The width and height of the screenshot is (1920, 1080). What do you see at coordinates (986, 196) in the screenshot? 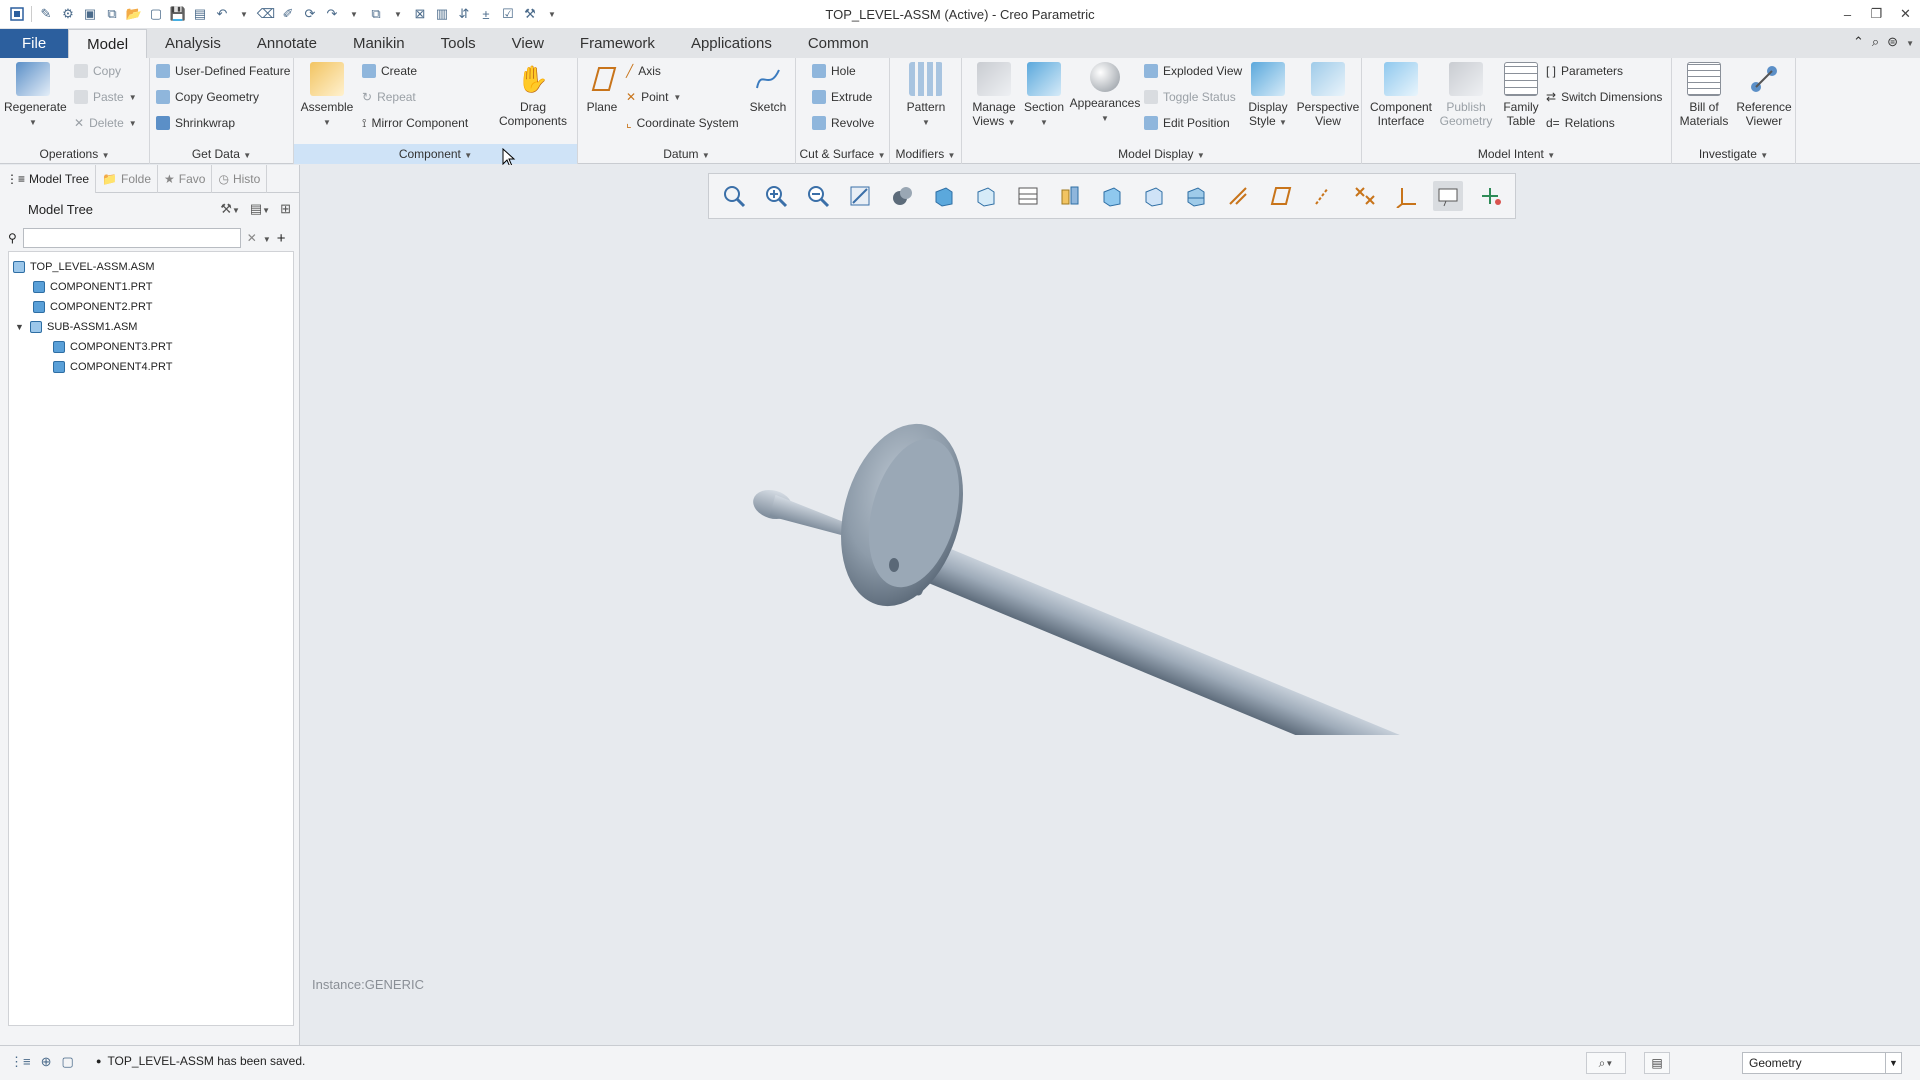
I see `view-manager-icon` at bounding box center [986, 196].